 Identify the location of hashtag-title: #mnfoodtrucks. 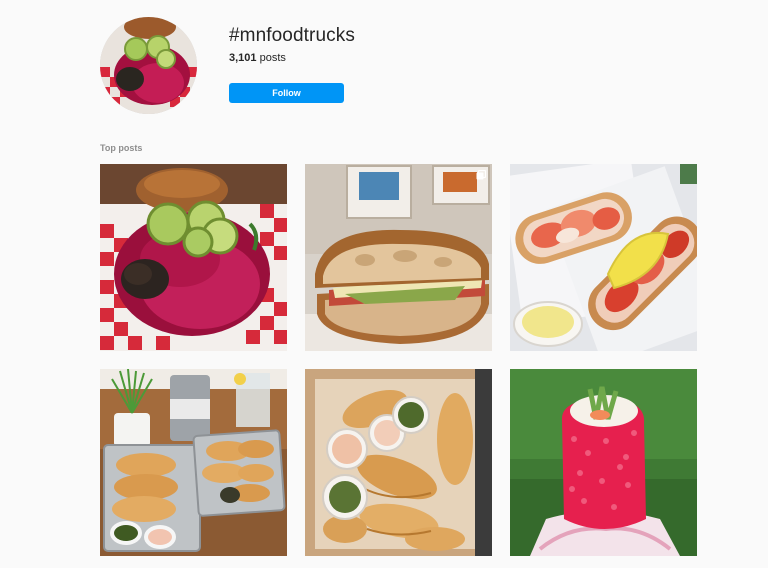
(292, 35).